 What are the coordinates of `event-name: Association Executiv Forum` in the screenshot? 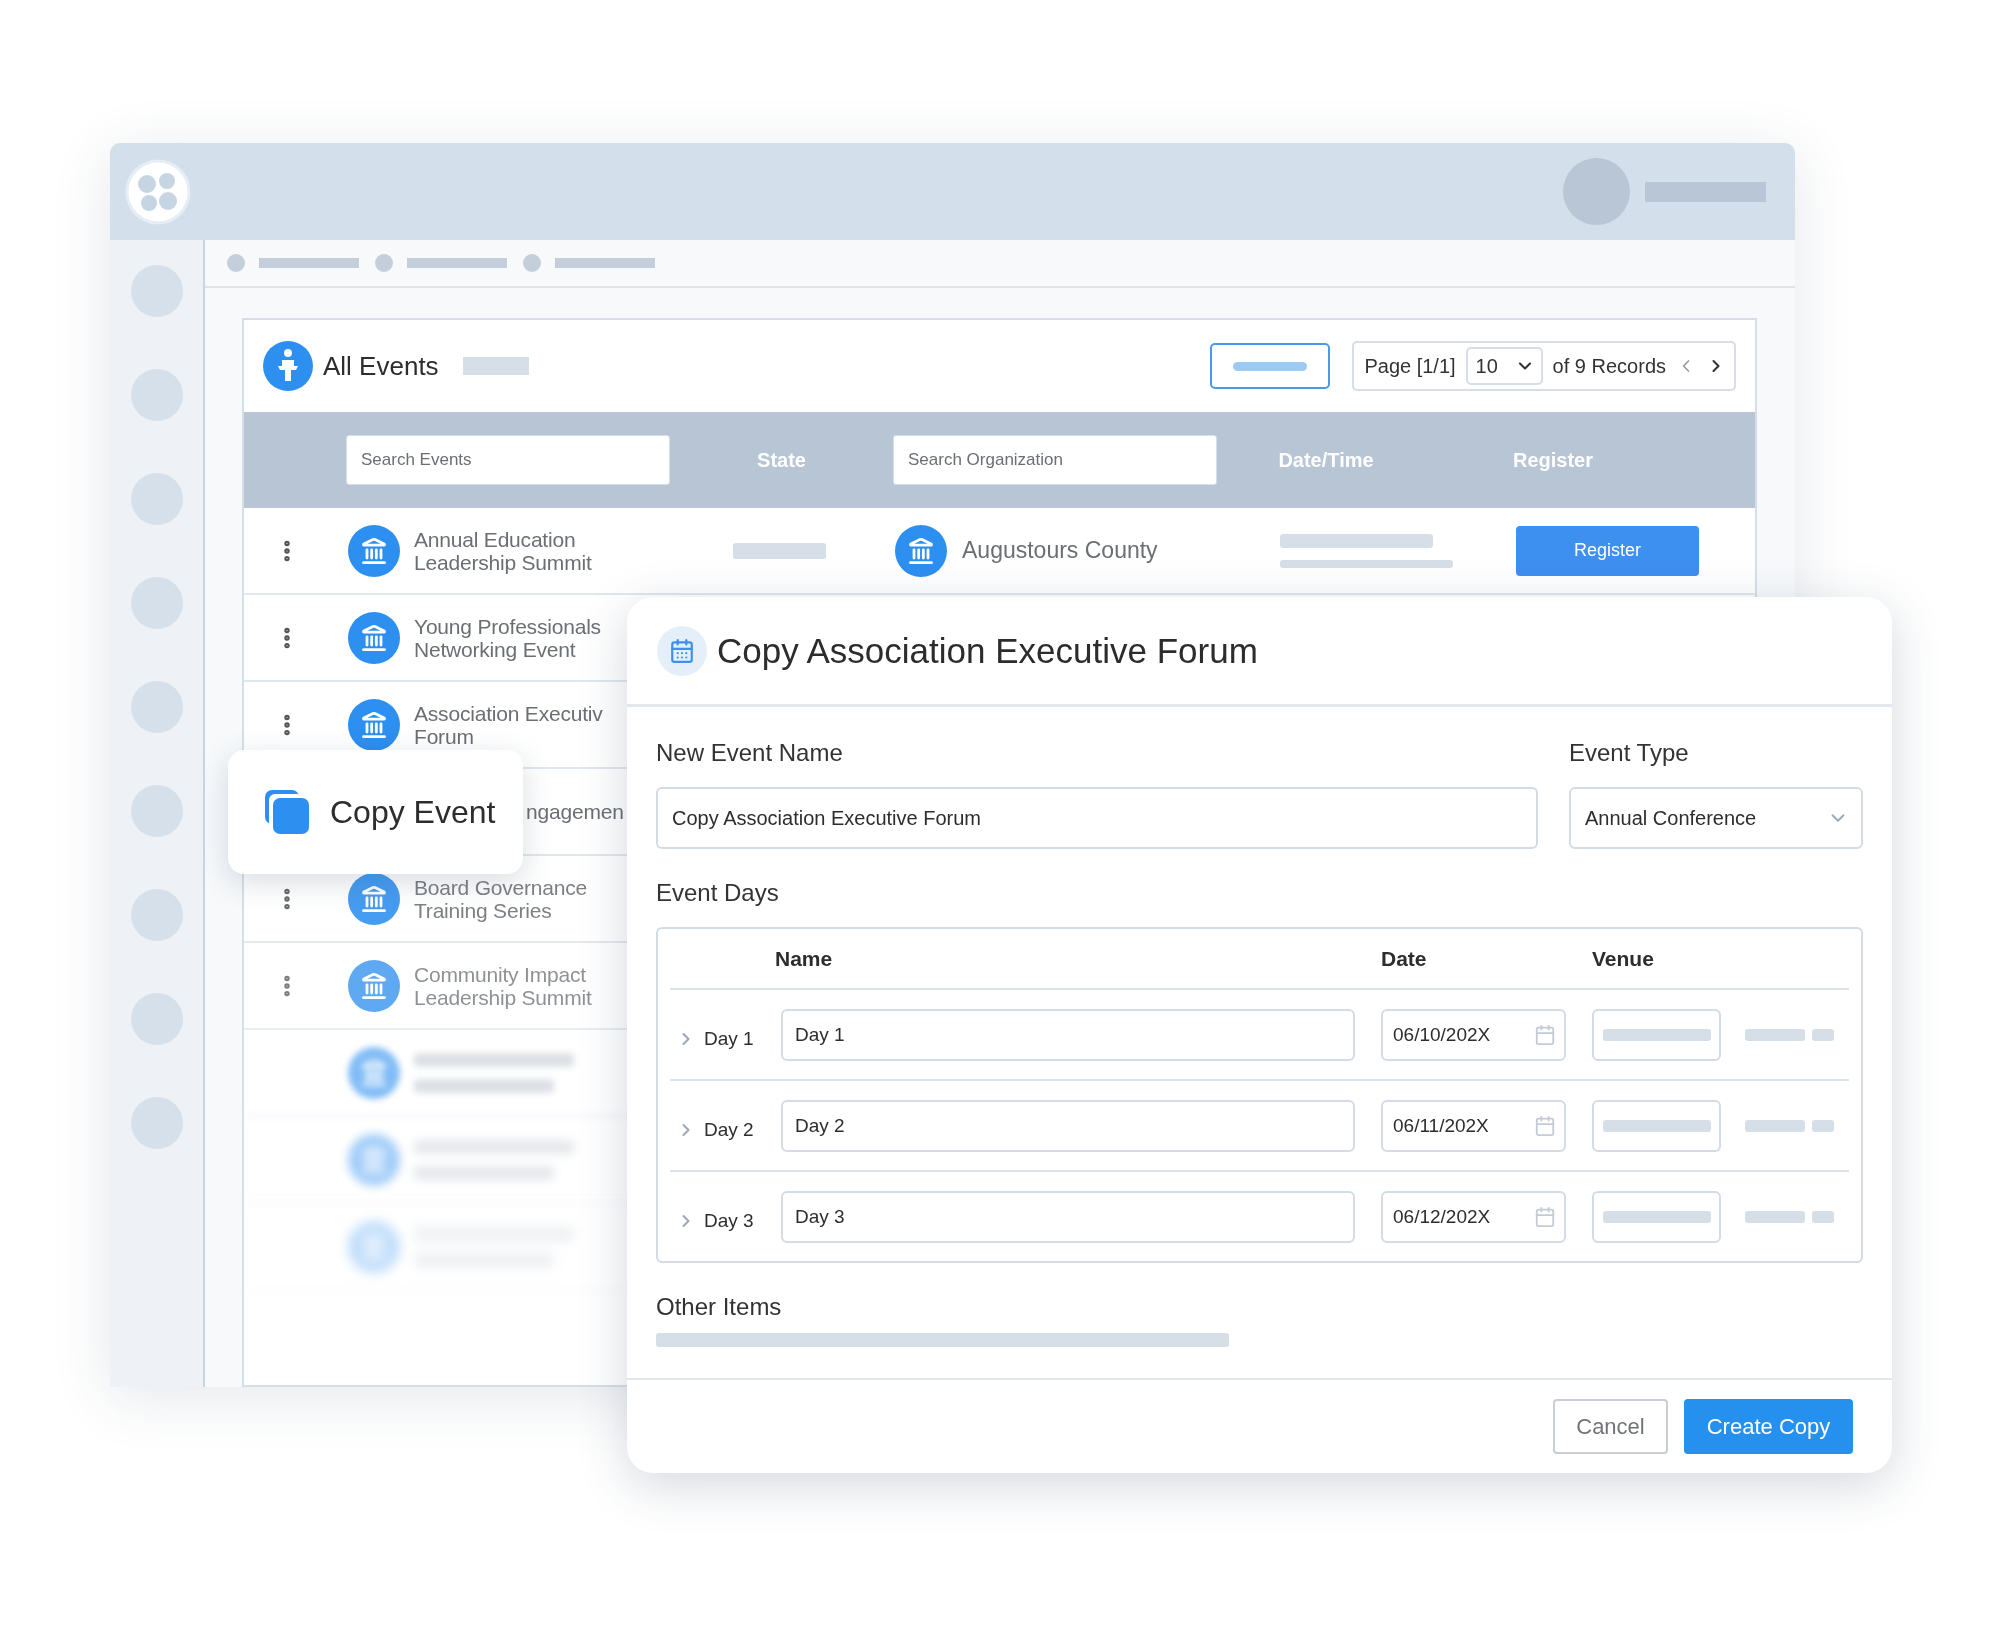 It's located at (508, 724).